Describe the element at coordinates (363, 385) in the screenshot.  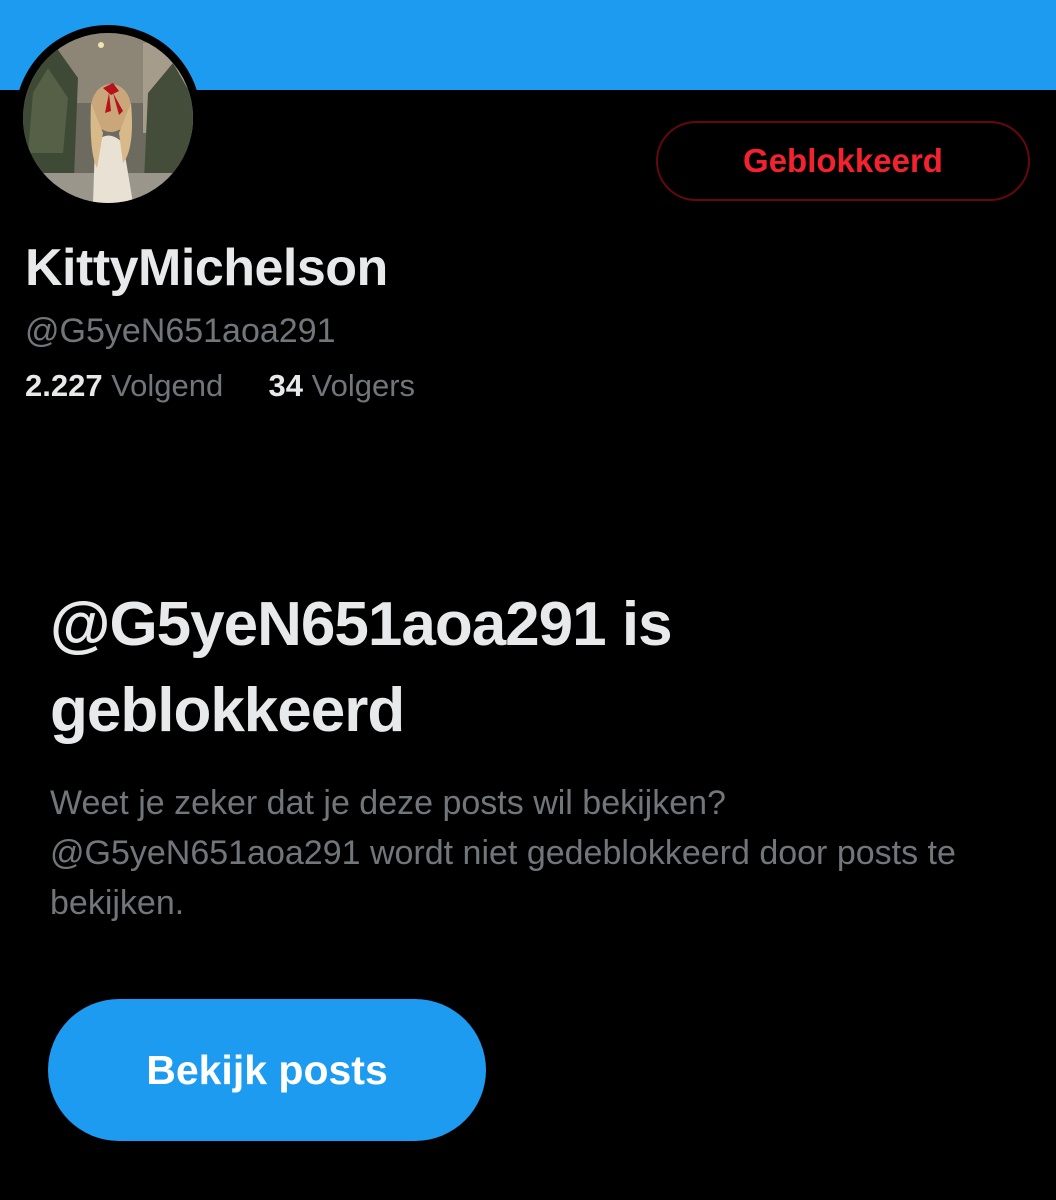
I see `followers-label: Volgers` at that location.